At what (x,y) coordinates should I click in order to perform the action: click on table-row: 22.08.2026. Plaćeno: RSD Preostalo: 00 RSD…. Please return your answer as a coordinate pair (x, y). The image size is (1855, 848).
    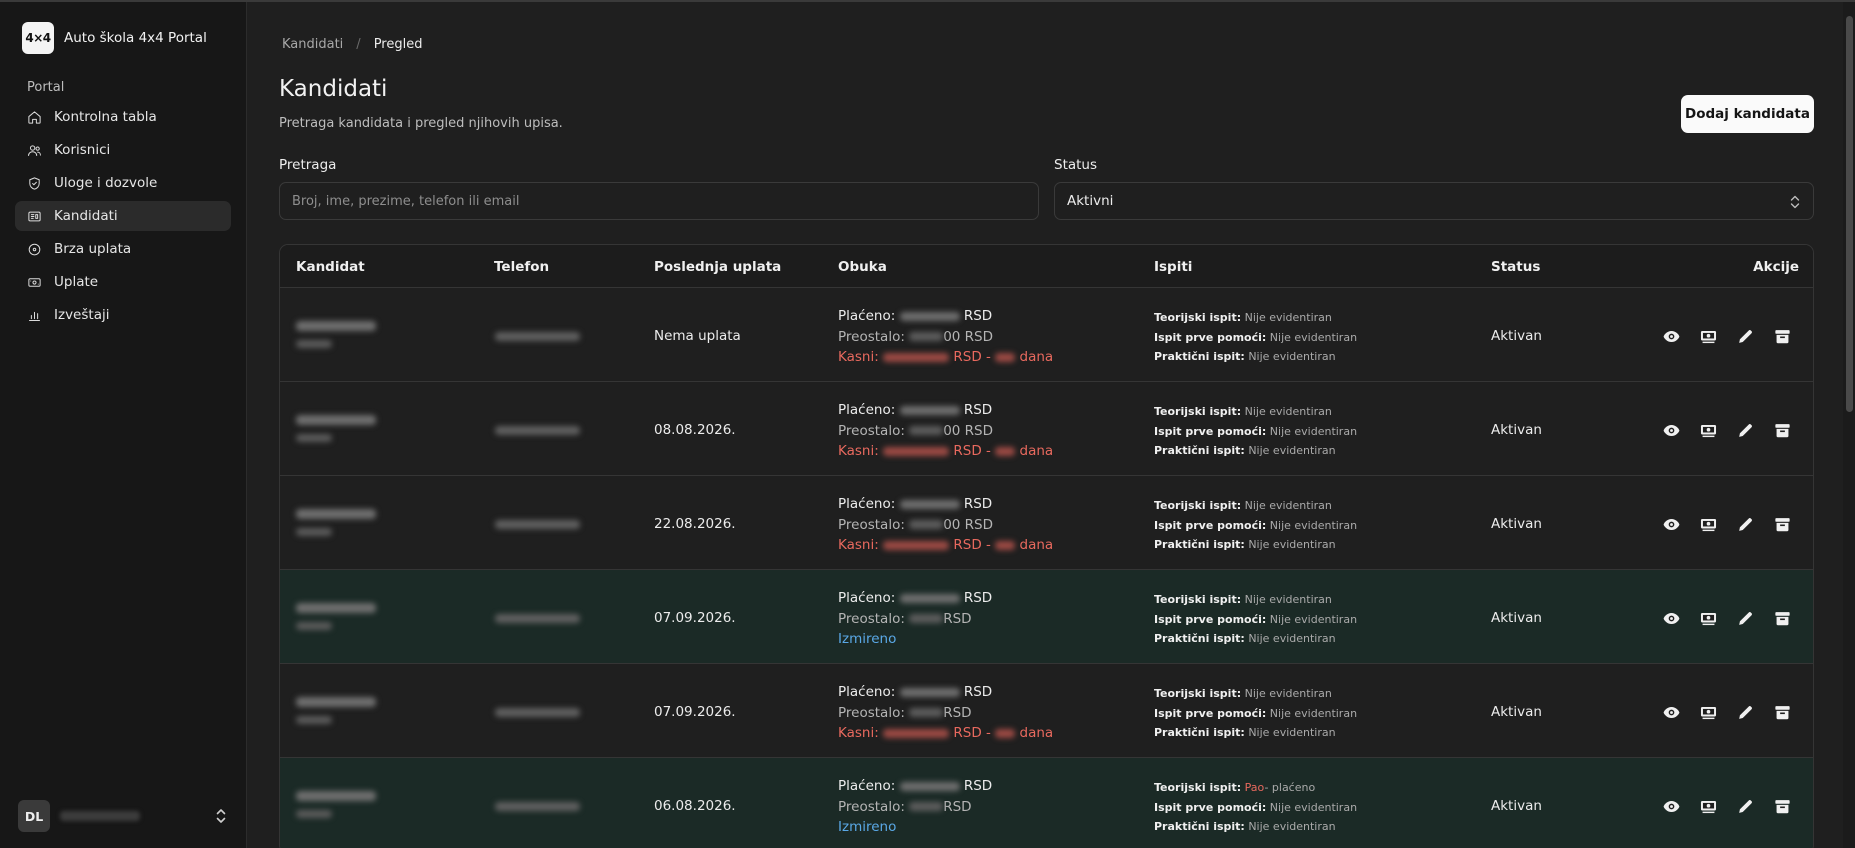
    Looking at the image, I should click on (1046, 523).